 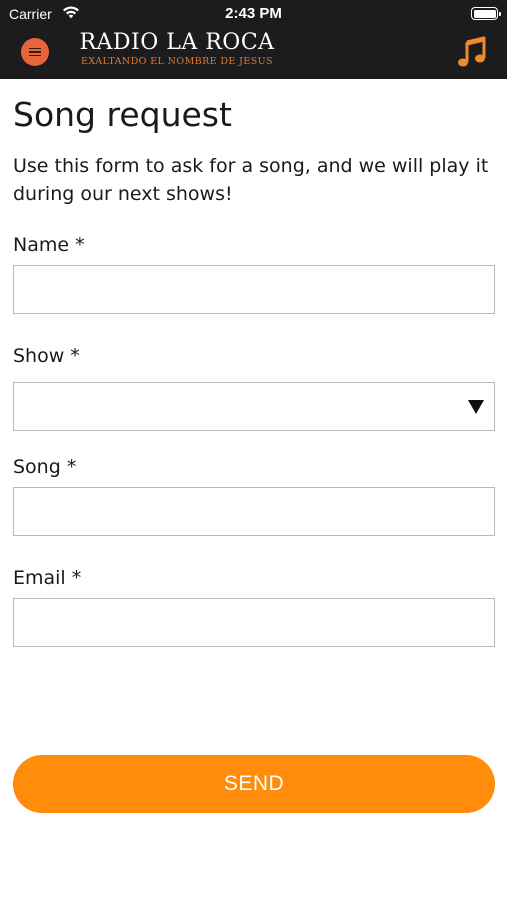 What do you see at coordinates (46, 356) in the screenshot?
I see `show-label: Show *` at bounding box center [46, 356].